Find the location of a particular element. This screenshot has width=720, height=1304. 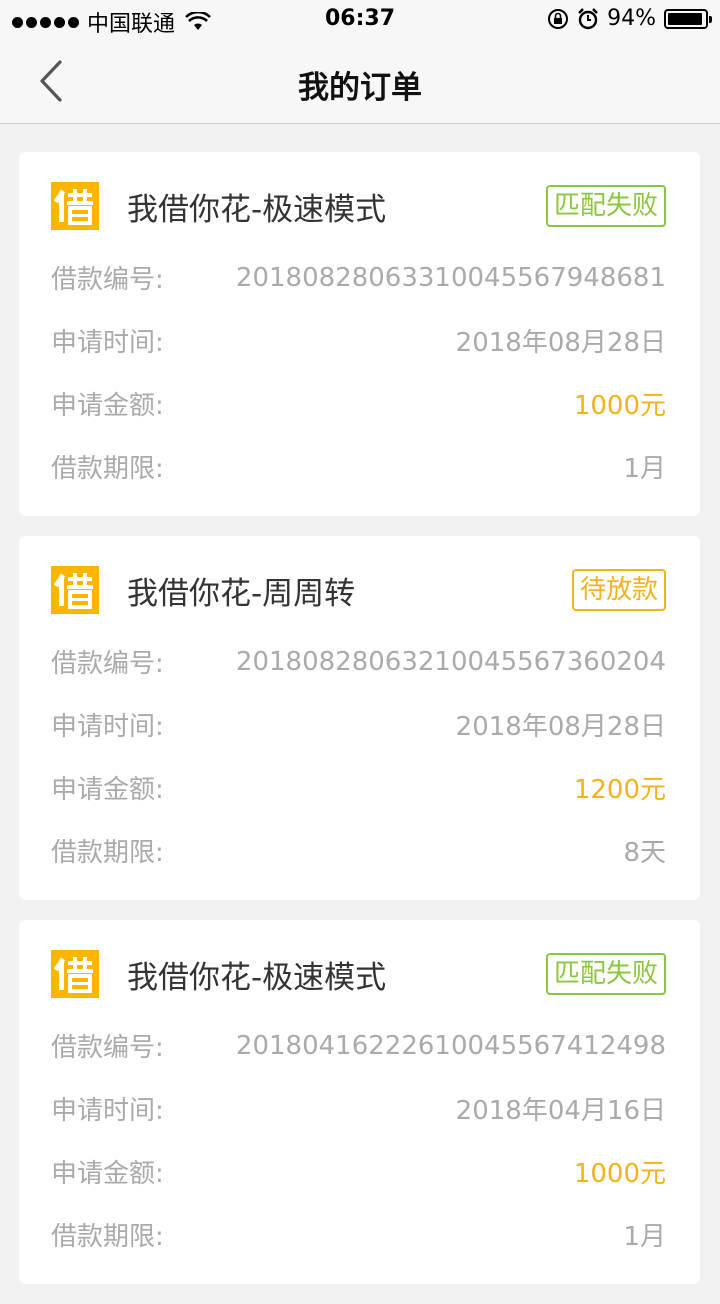

order-detail-row: 借款编号: 20180416222610045567412498 is located at coordinates (358, 1045).